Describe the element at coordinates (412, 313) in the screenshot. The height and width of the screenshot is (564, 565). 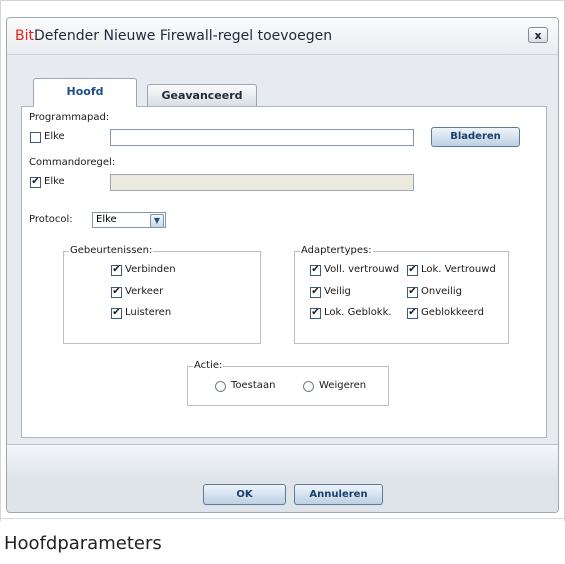
I see `geblokkeerd-checkbox` at that location.